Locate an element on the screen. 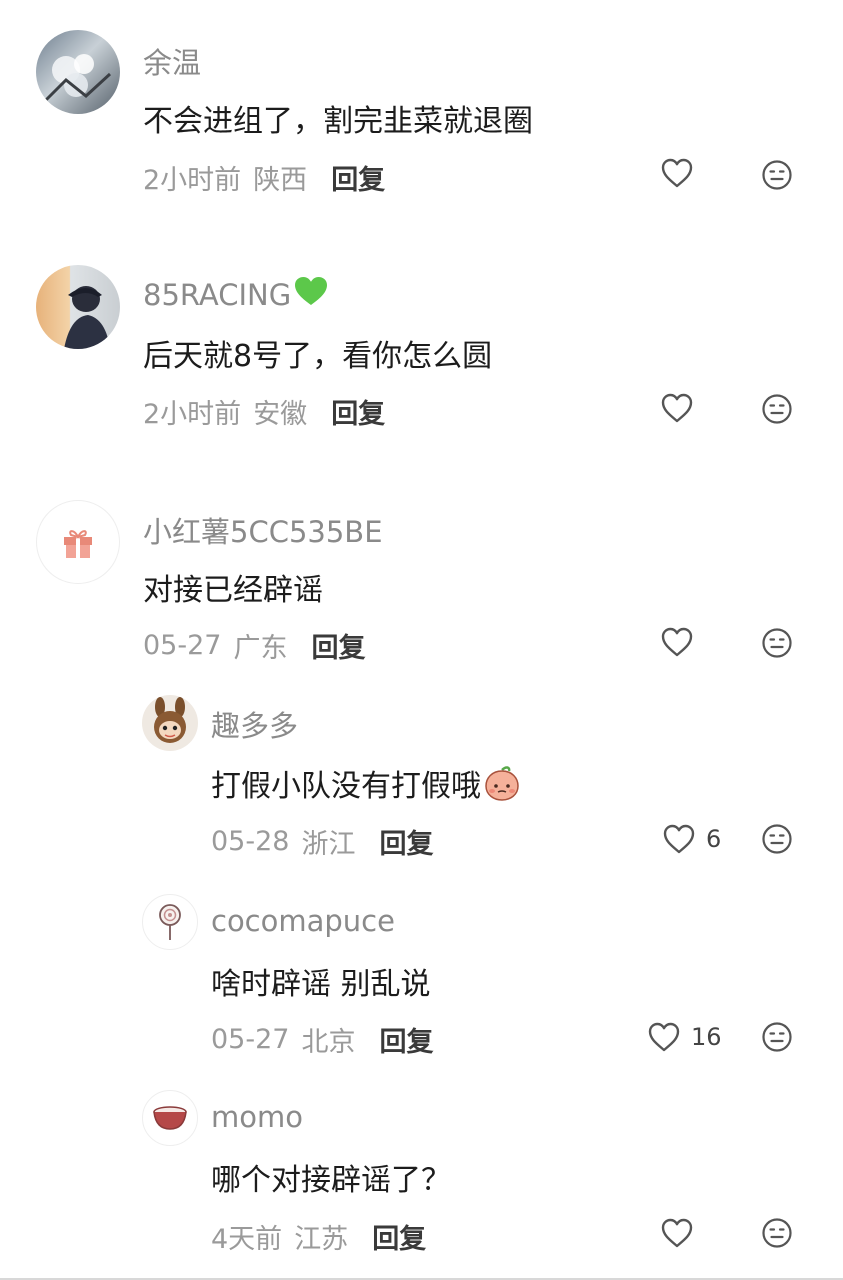 The image size is (843, 1280). green-heart-icon is located at coordinates (311, 291).